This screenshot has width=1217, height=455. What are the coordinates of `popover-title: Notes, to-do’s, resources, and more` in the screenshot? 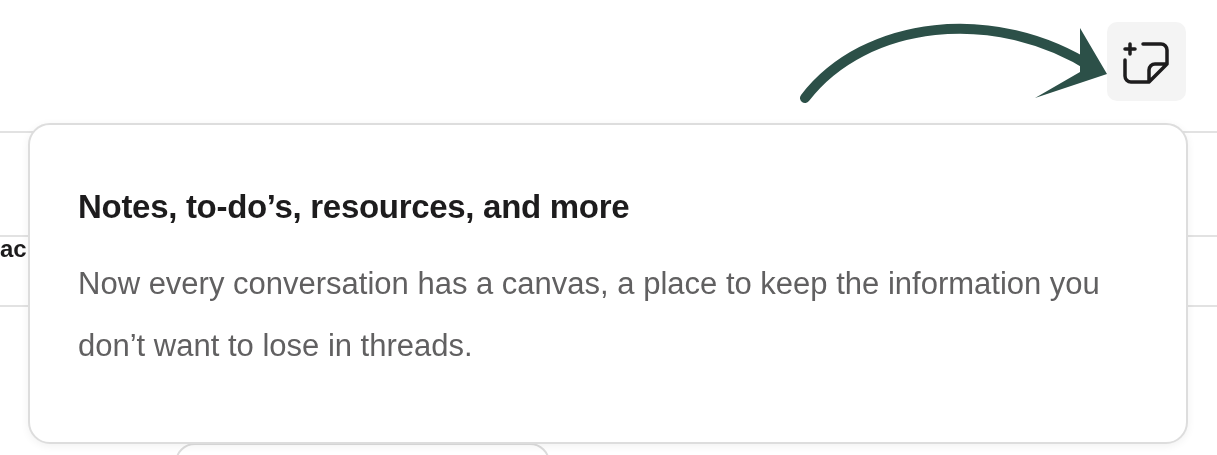 It's located at (354, 207).